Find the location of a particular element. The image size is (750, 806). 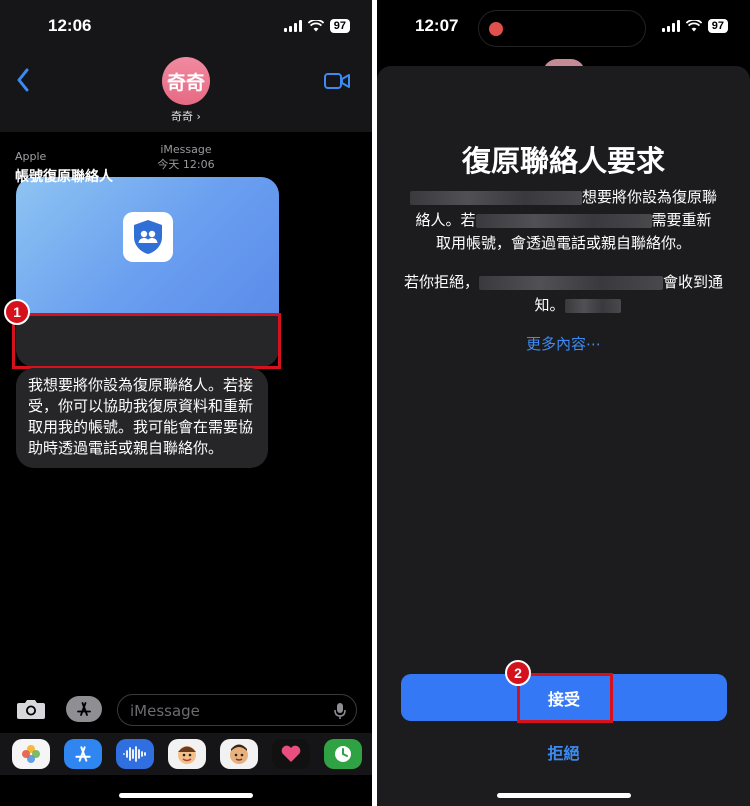

card-banner is located at coordinates (147, 245).